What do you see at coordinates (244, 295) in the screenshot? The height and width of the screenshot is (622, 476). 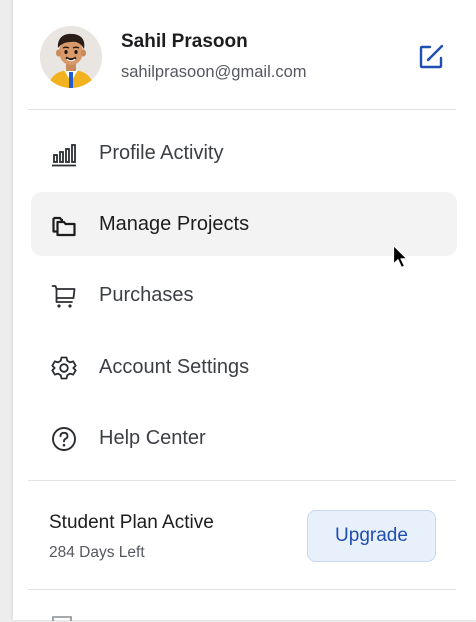 I see `menu-item-purchases: Purchases` at bounding box center [244, 295].